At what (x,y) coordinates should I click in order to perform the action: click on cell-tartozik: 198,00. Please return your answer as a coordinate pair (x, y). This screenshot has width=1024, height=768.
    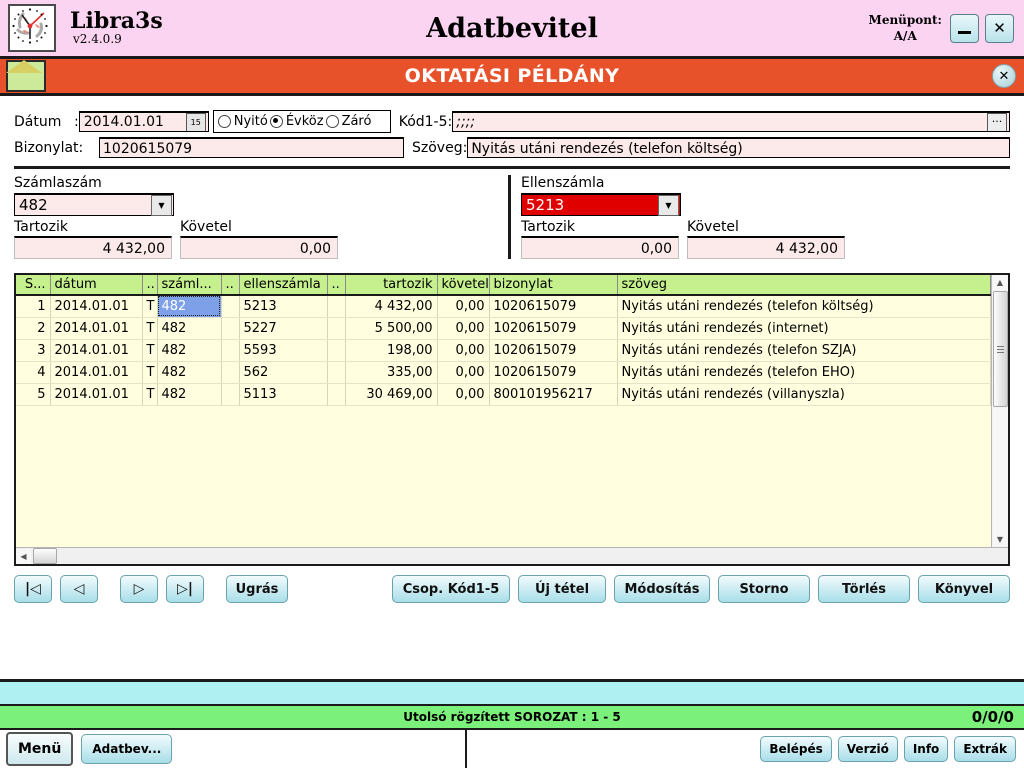
    Looking at the image, I should click on (391, 350).